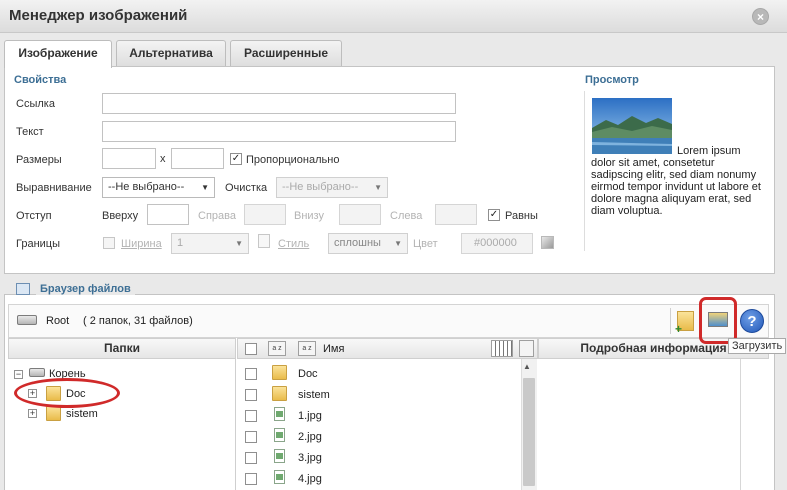 Image resolution: width=787 pixels, height=490 pixels. What do you see at coordinates (23, 289) in the screenshot?
I see `file-browser-icon` at bounding box center [23, 289].